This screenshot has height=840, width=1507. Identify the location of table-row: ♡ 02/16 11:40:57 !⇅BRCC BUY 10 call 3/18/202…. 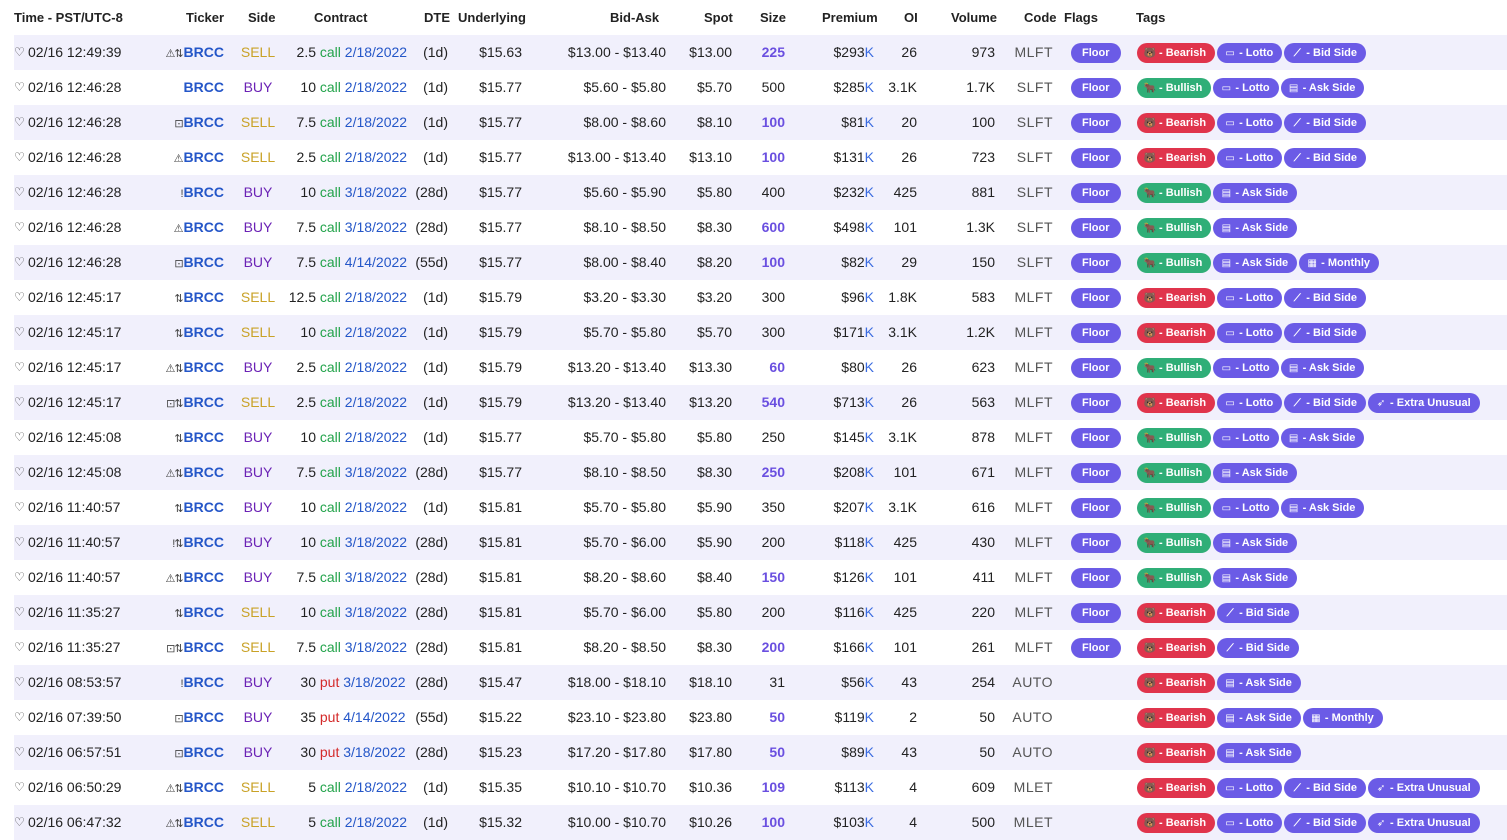
(760, 542).